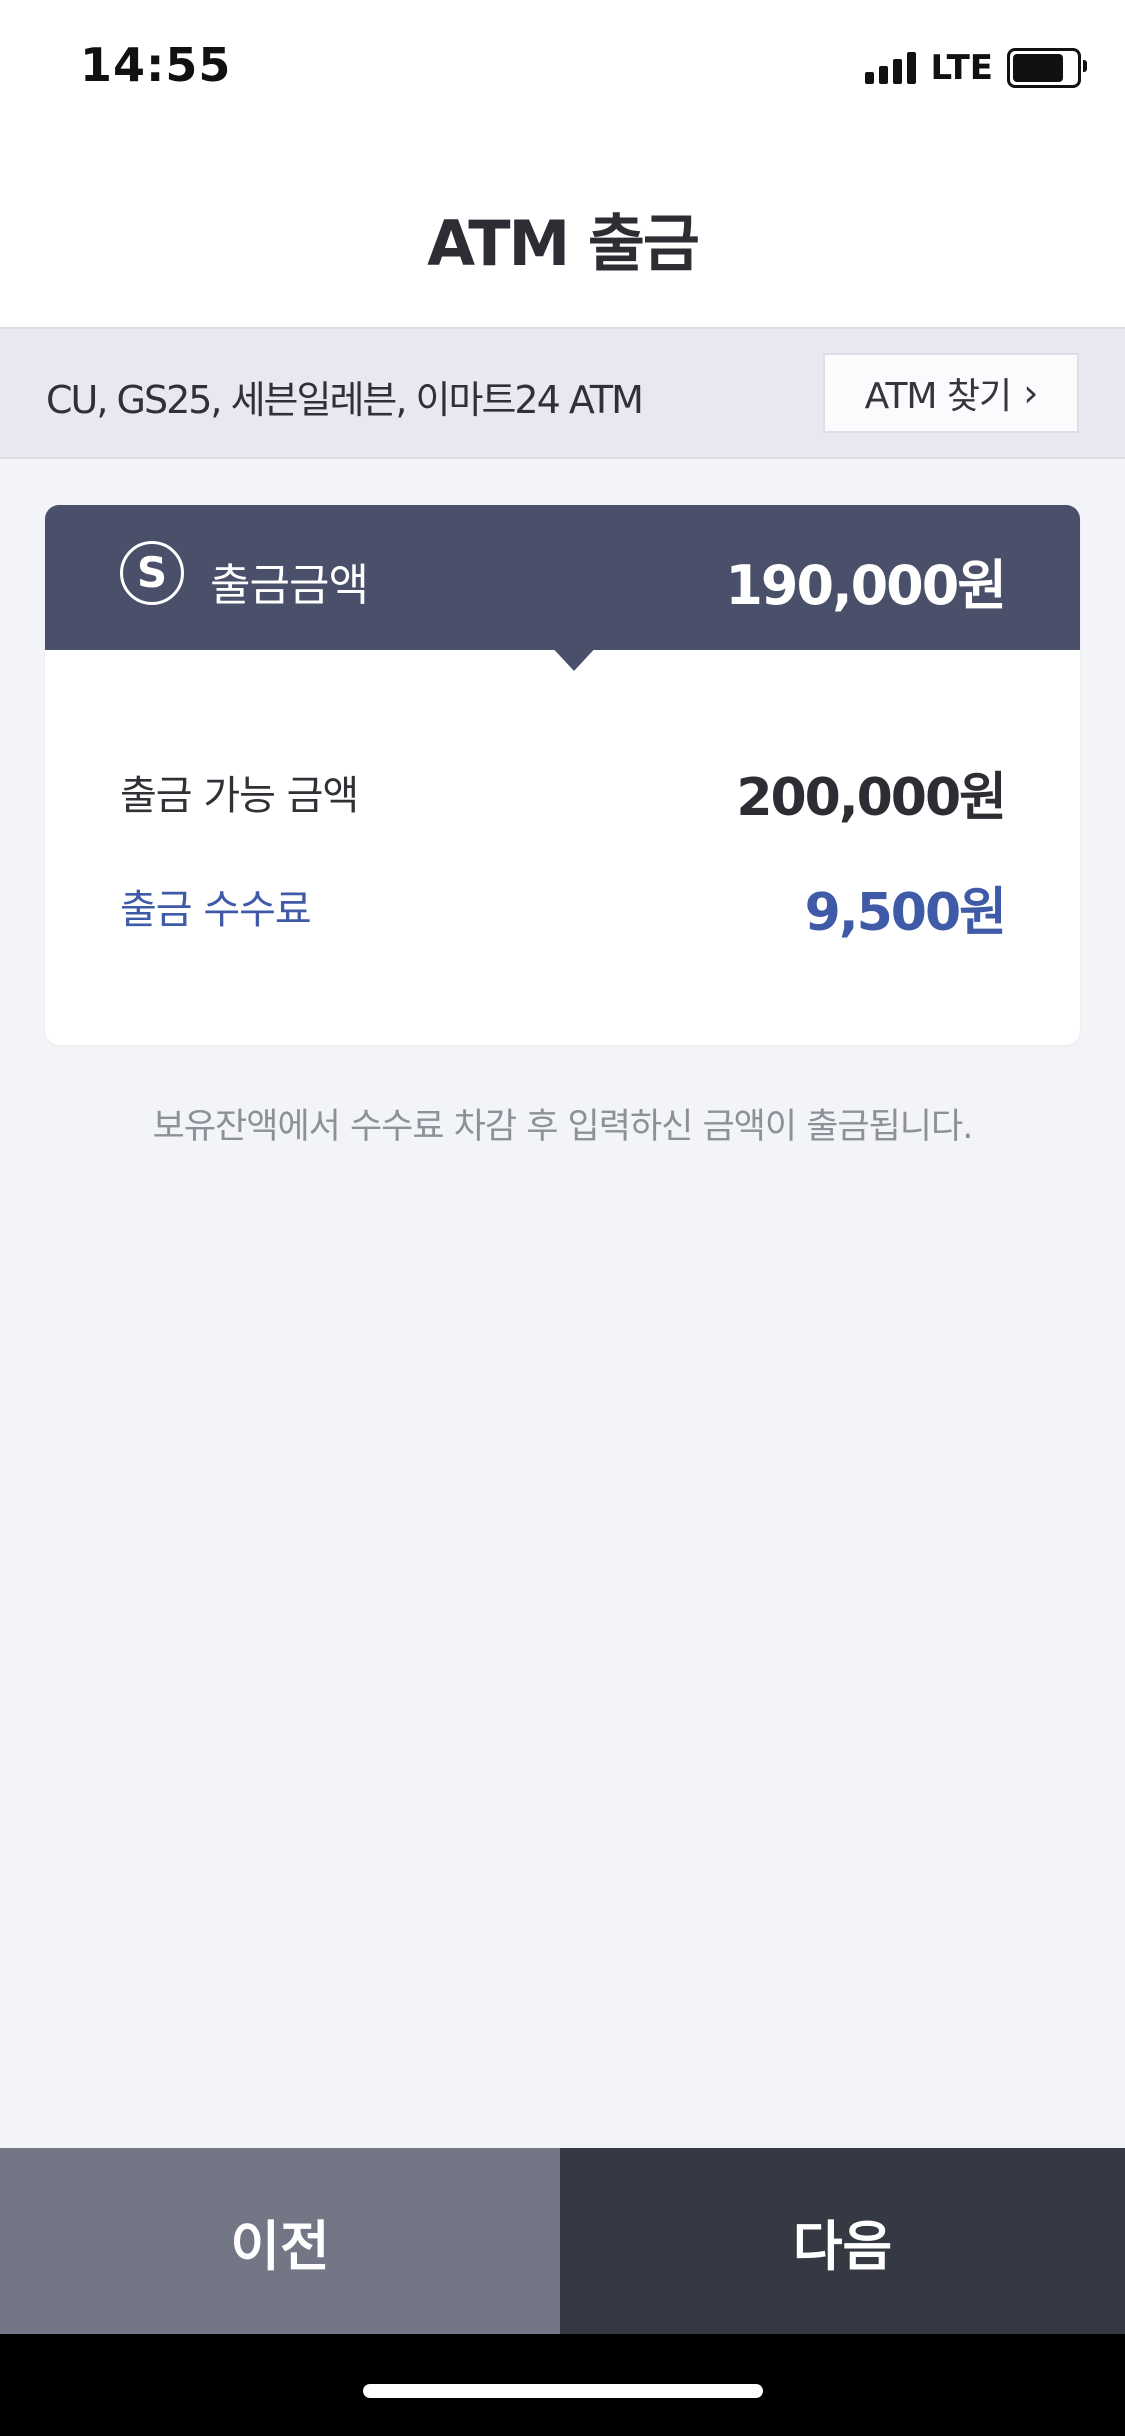  I want to click on bottom-action-bar: 이전 다음, so click(562, 2241).